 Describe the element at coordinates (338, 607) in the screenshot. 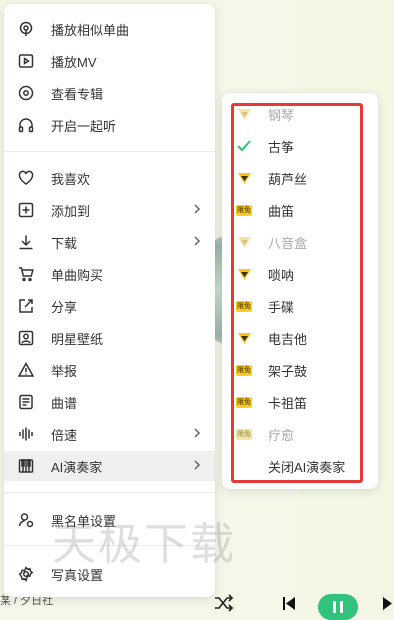

I see `pause-button` at that location.